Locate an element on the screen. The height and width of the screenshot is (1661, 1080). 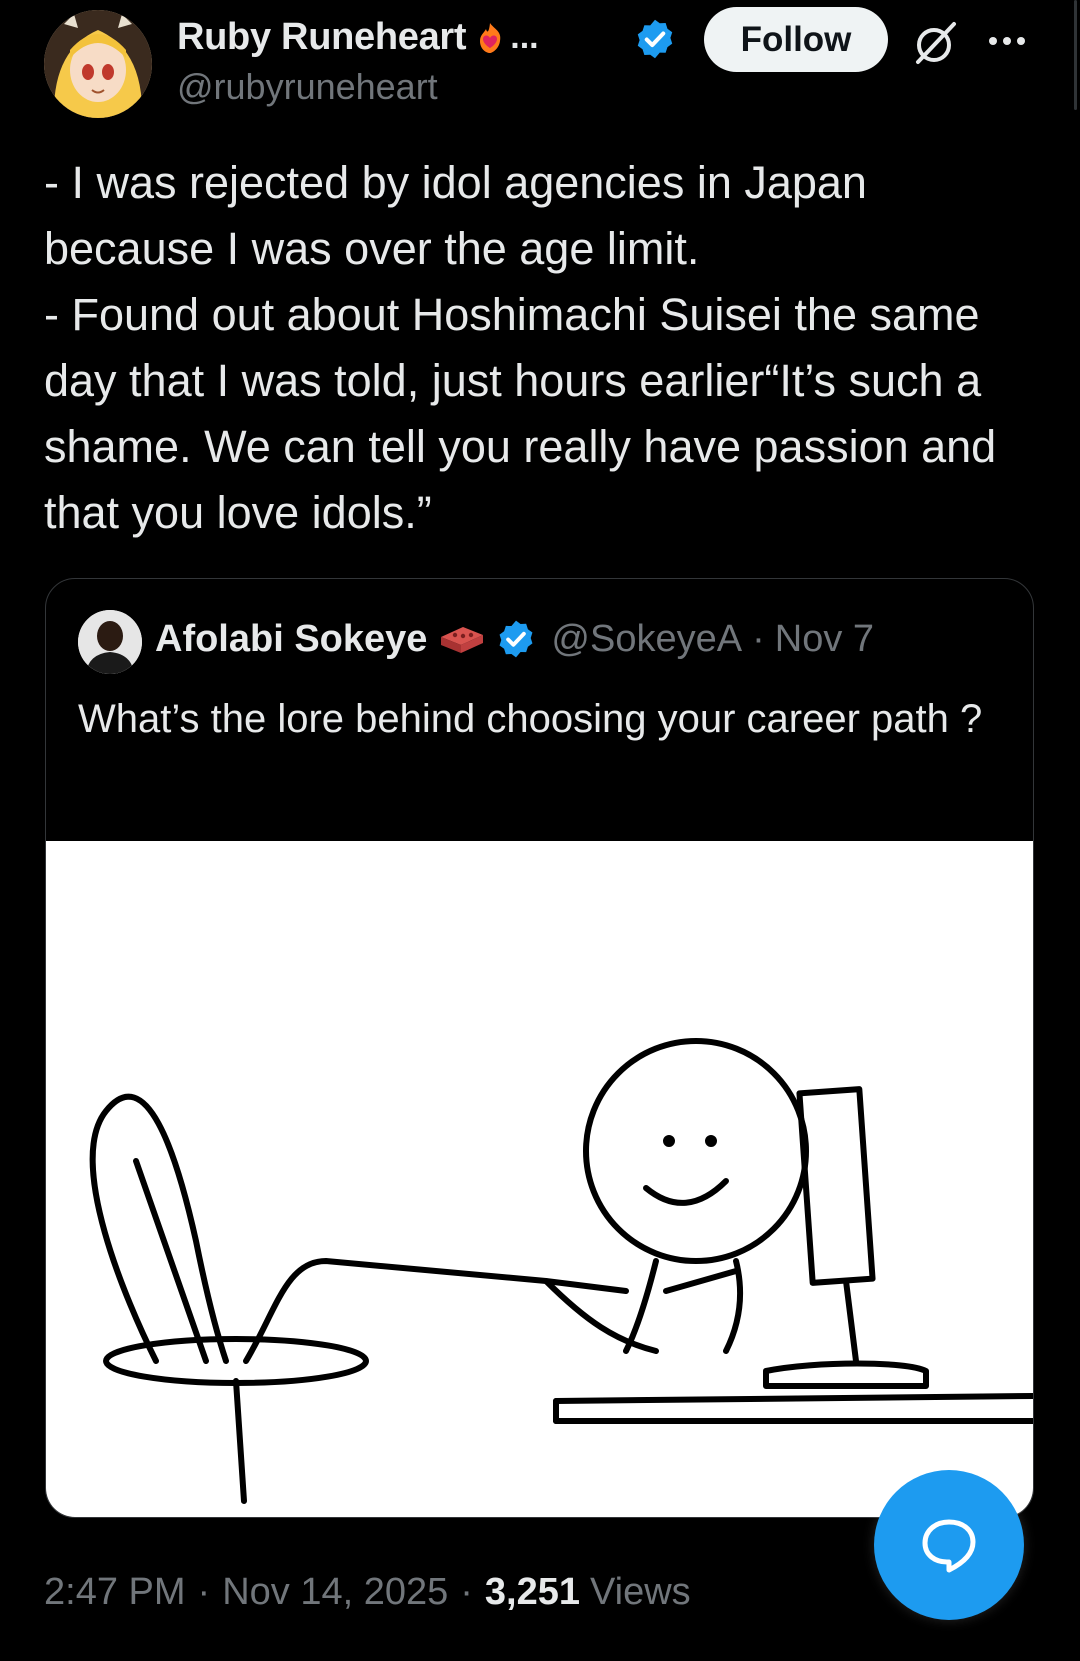
views-count: 3,251 is located at coordinates (532, 1591).